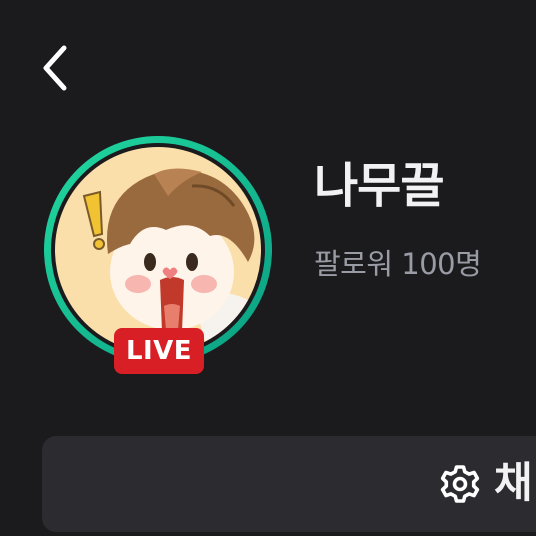  What do you see at coordinates (379, 186) in the screenshot?
I see `channel-name: 나무끌` at bounding box center [379, 186].